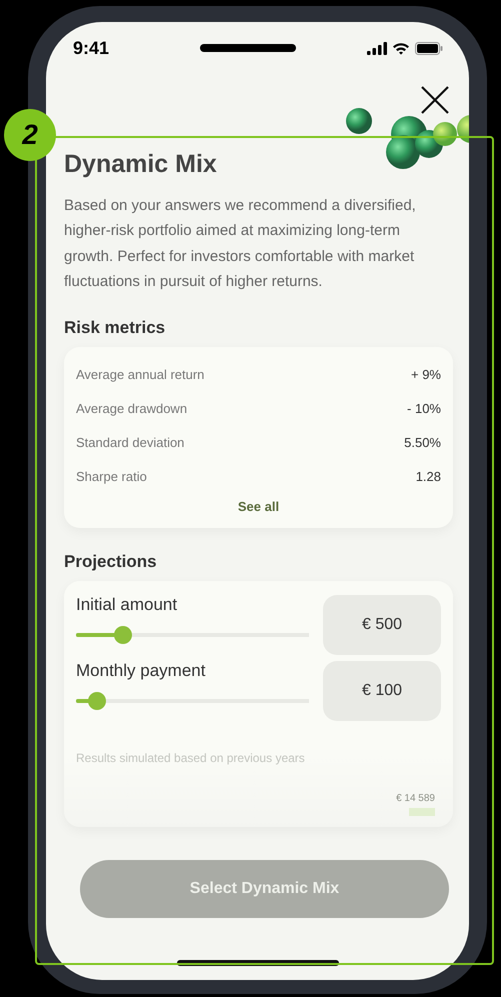 Image resolution: width=501 pixels, height=997 pixels. What do you see at coordinates (426, 374) in the screenshot?
I see `metric-value: + 9%` at bounding box center [426, 374].